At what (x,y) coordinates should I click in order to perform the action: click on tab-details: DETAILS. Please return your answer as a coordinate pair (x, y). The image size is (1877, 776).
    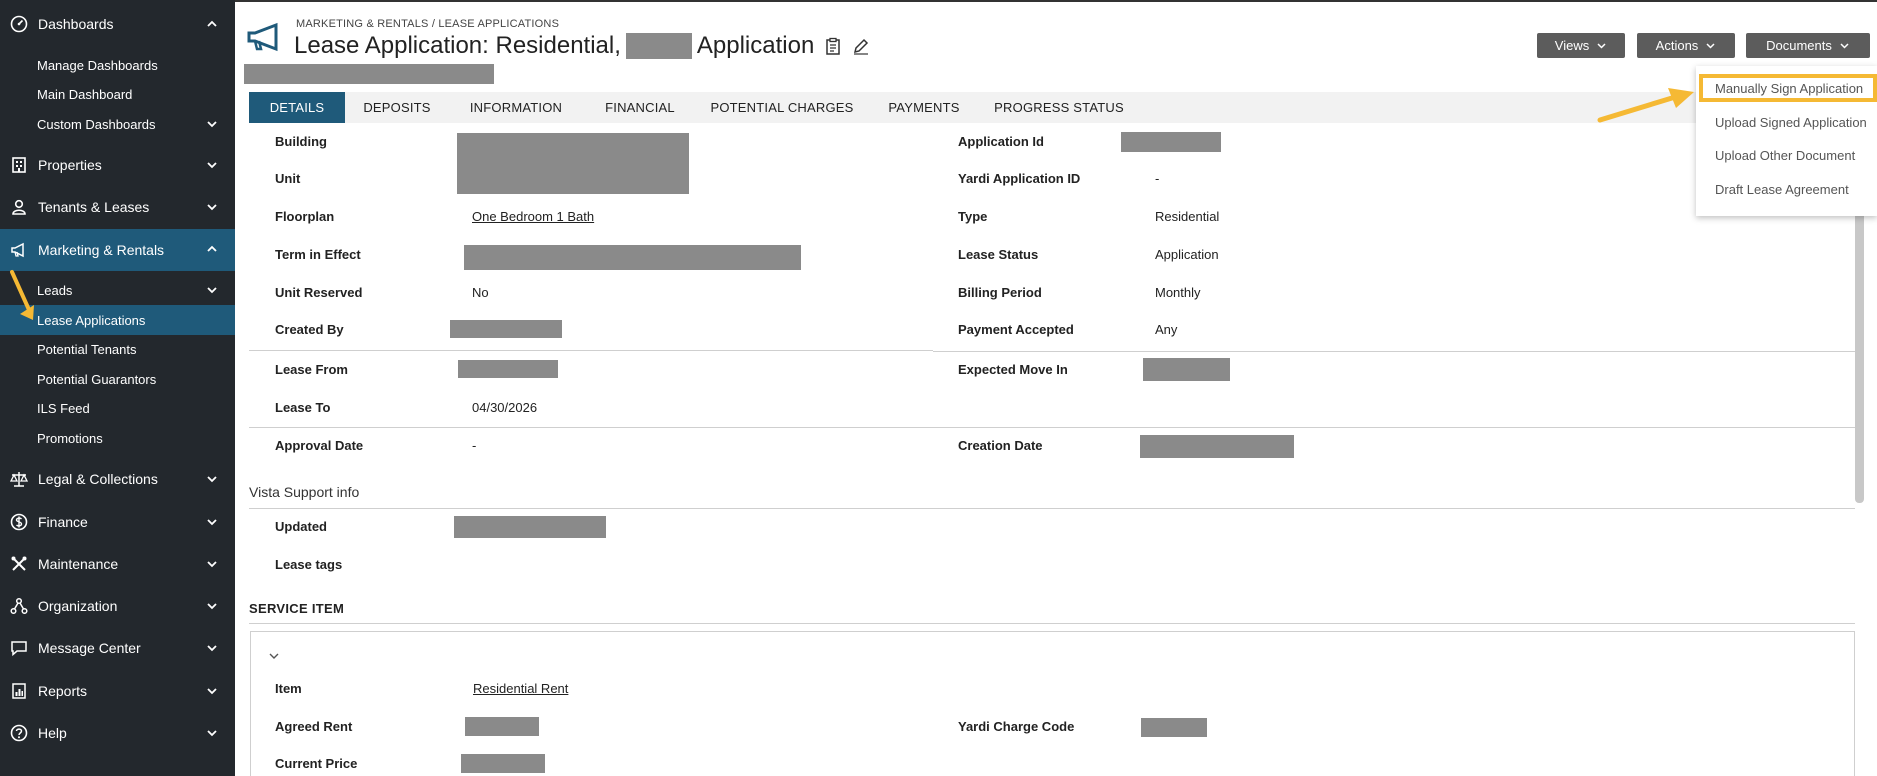
    Looking at the image, I should click on (297, 107).